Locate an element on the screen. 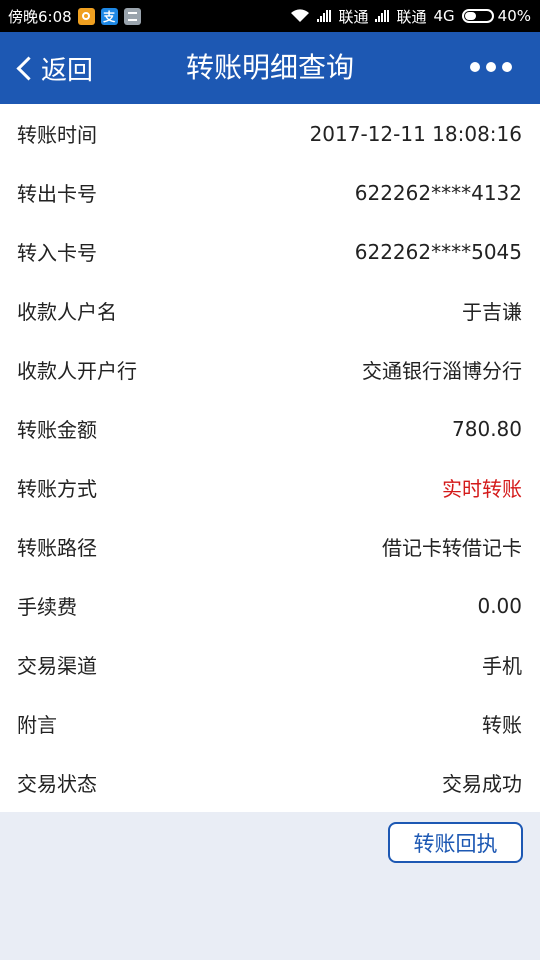 This screenshot has width=540, height=960. detail-label: 交易状态 is located at coordinates (57, 784).